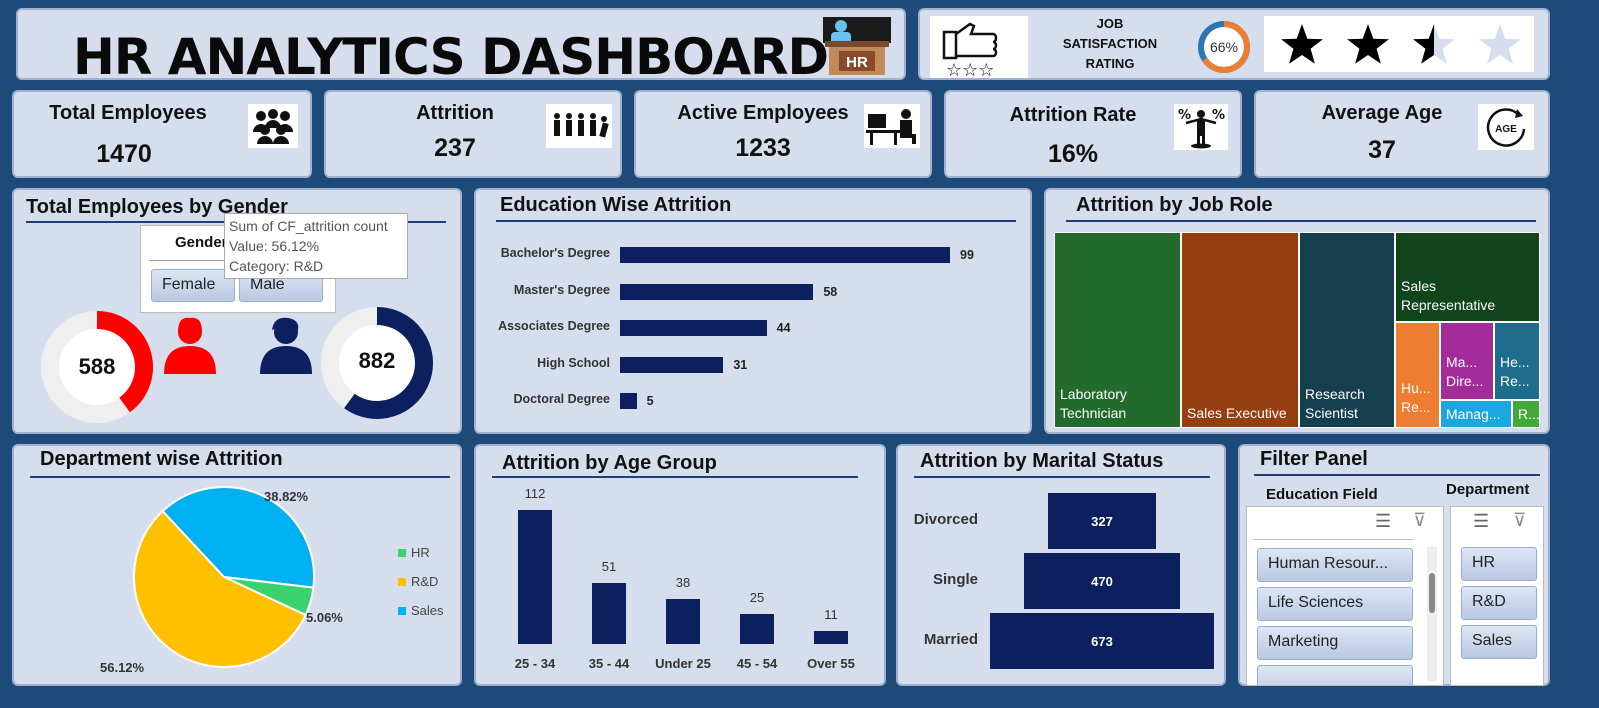 This screenshot has height=708, width=1599. What do you see at coordinates (945, 519) in the screenshot?
I see `funnel-category-label: Divorced` at bounding box center [945, 519].